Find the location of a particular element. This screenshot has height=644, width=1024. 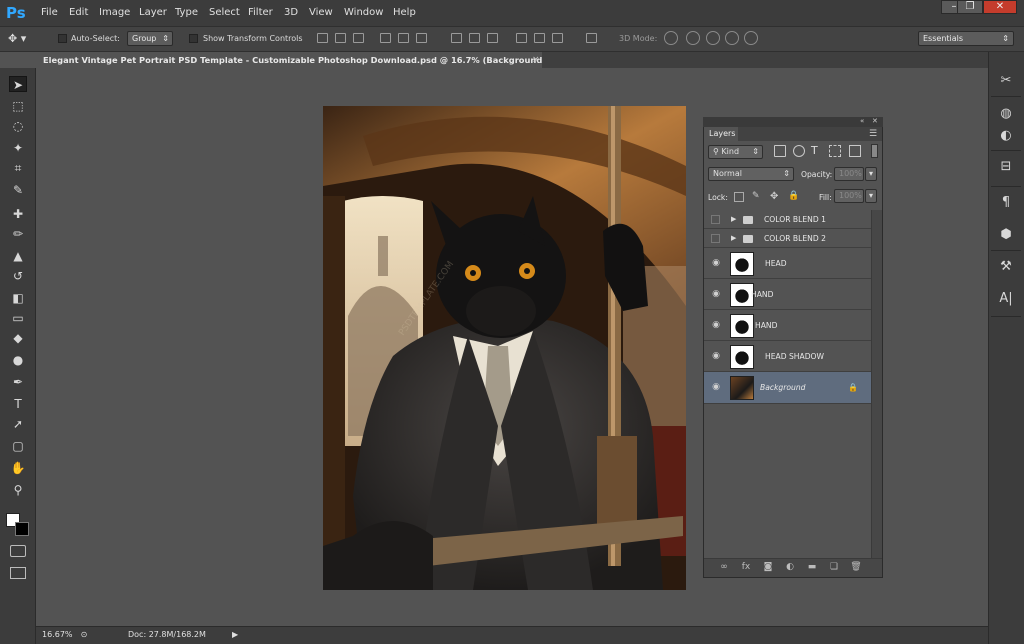

color-palette-icon: ◍ is located at coordinates (1006, 114).